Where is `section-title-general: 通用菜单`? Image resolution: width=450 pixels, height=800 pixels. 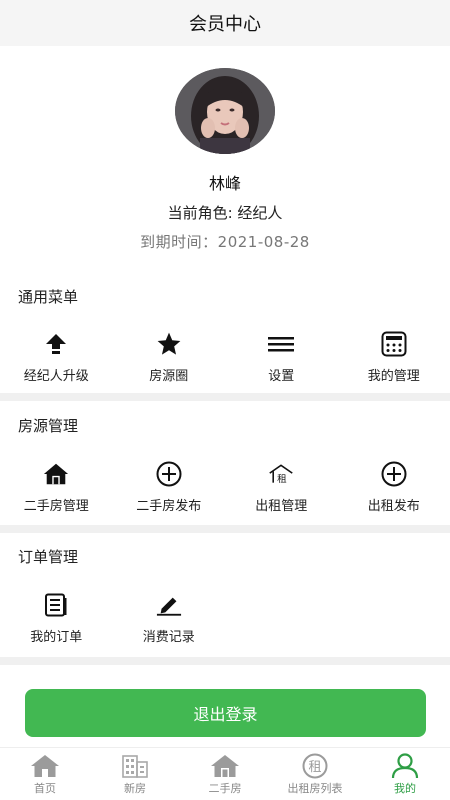 section-title-general: 通用菜单 is located at coordinates (48, 296).